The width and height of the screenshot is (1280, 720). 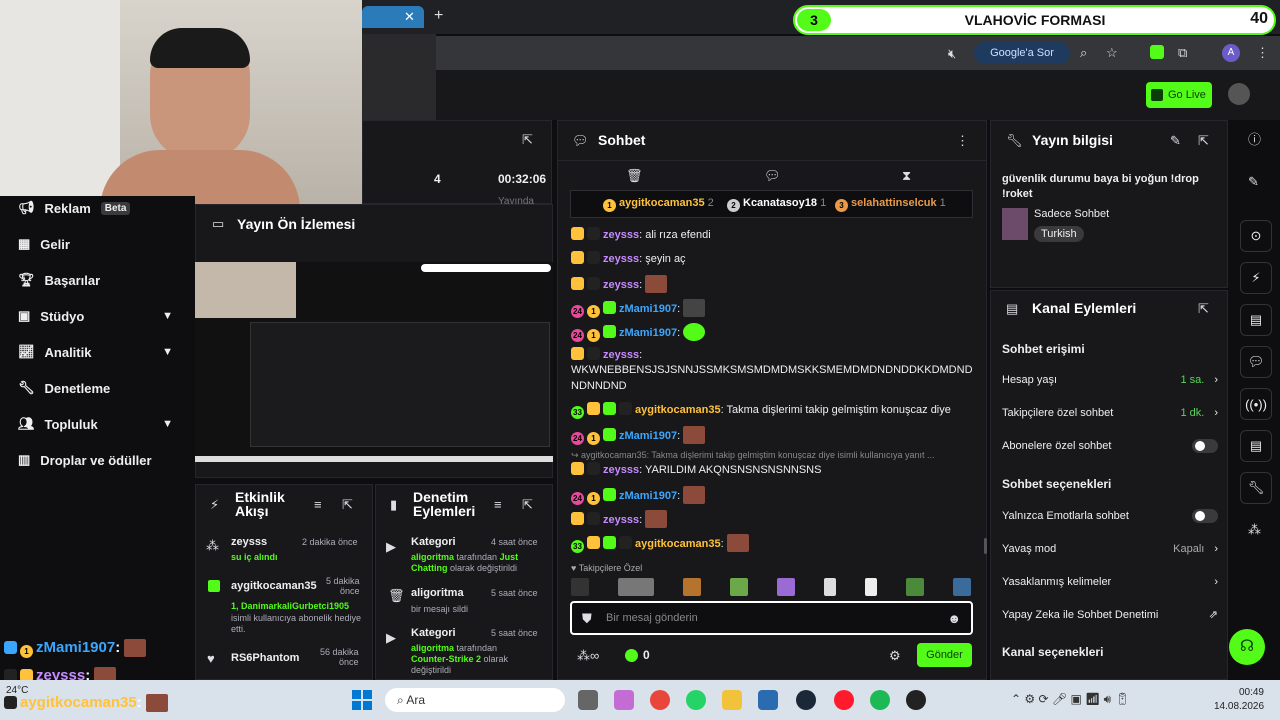 I want to click on event-user: aygitkocaman35, so click(x=274, y=586).